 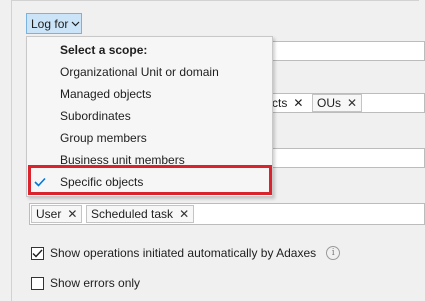 I want to click on operation-chip-user: User ✕, so click(x=57, y=214).